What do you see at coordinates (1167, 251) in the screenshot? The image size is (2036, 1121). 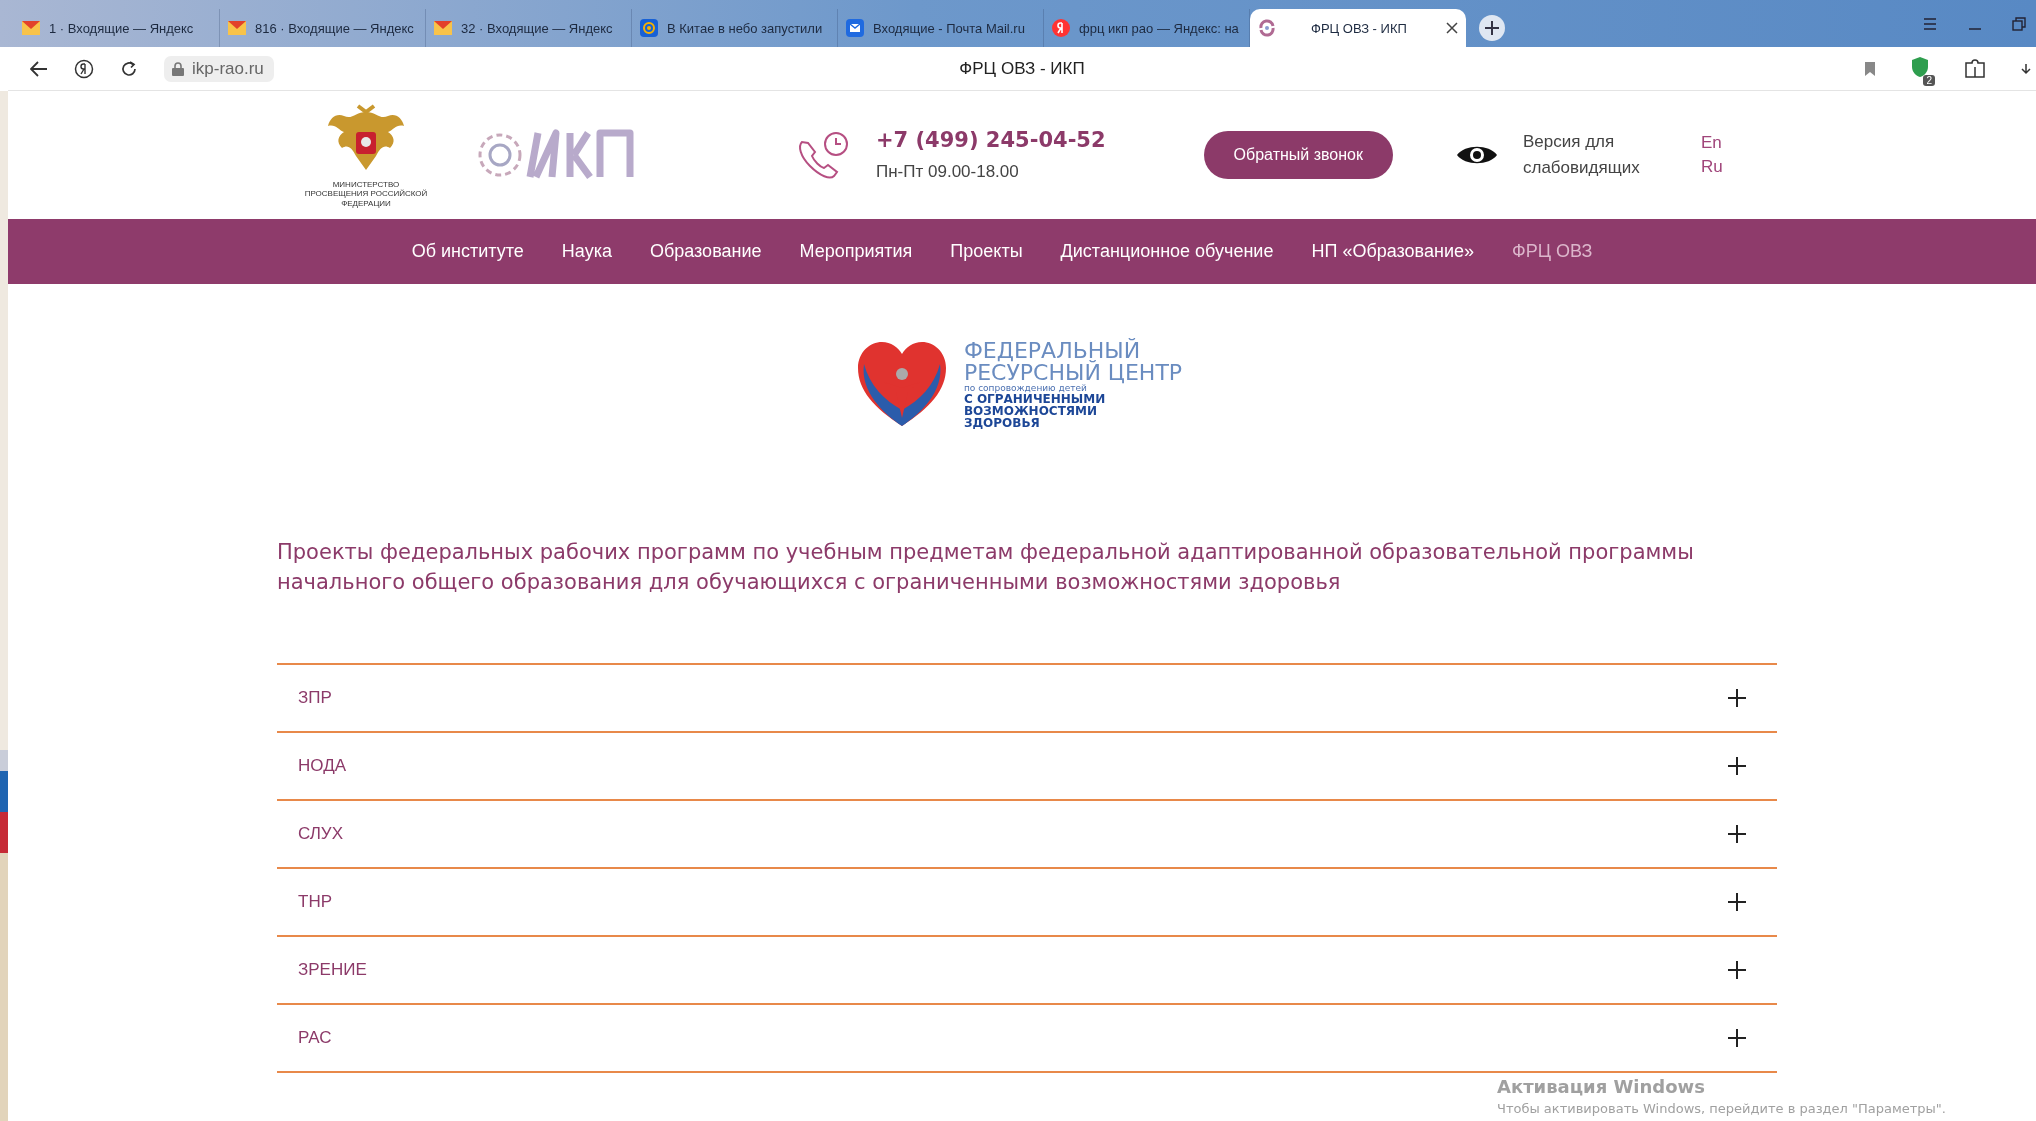 I see `nav-link: Дистанционное обучение` at bounding box center [1167, 251].